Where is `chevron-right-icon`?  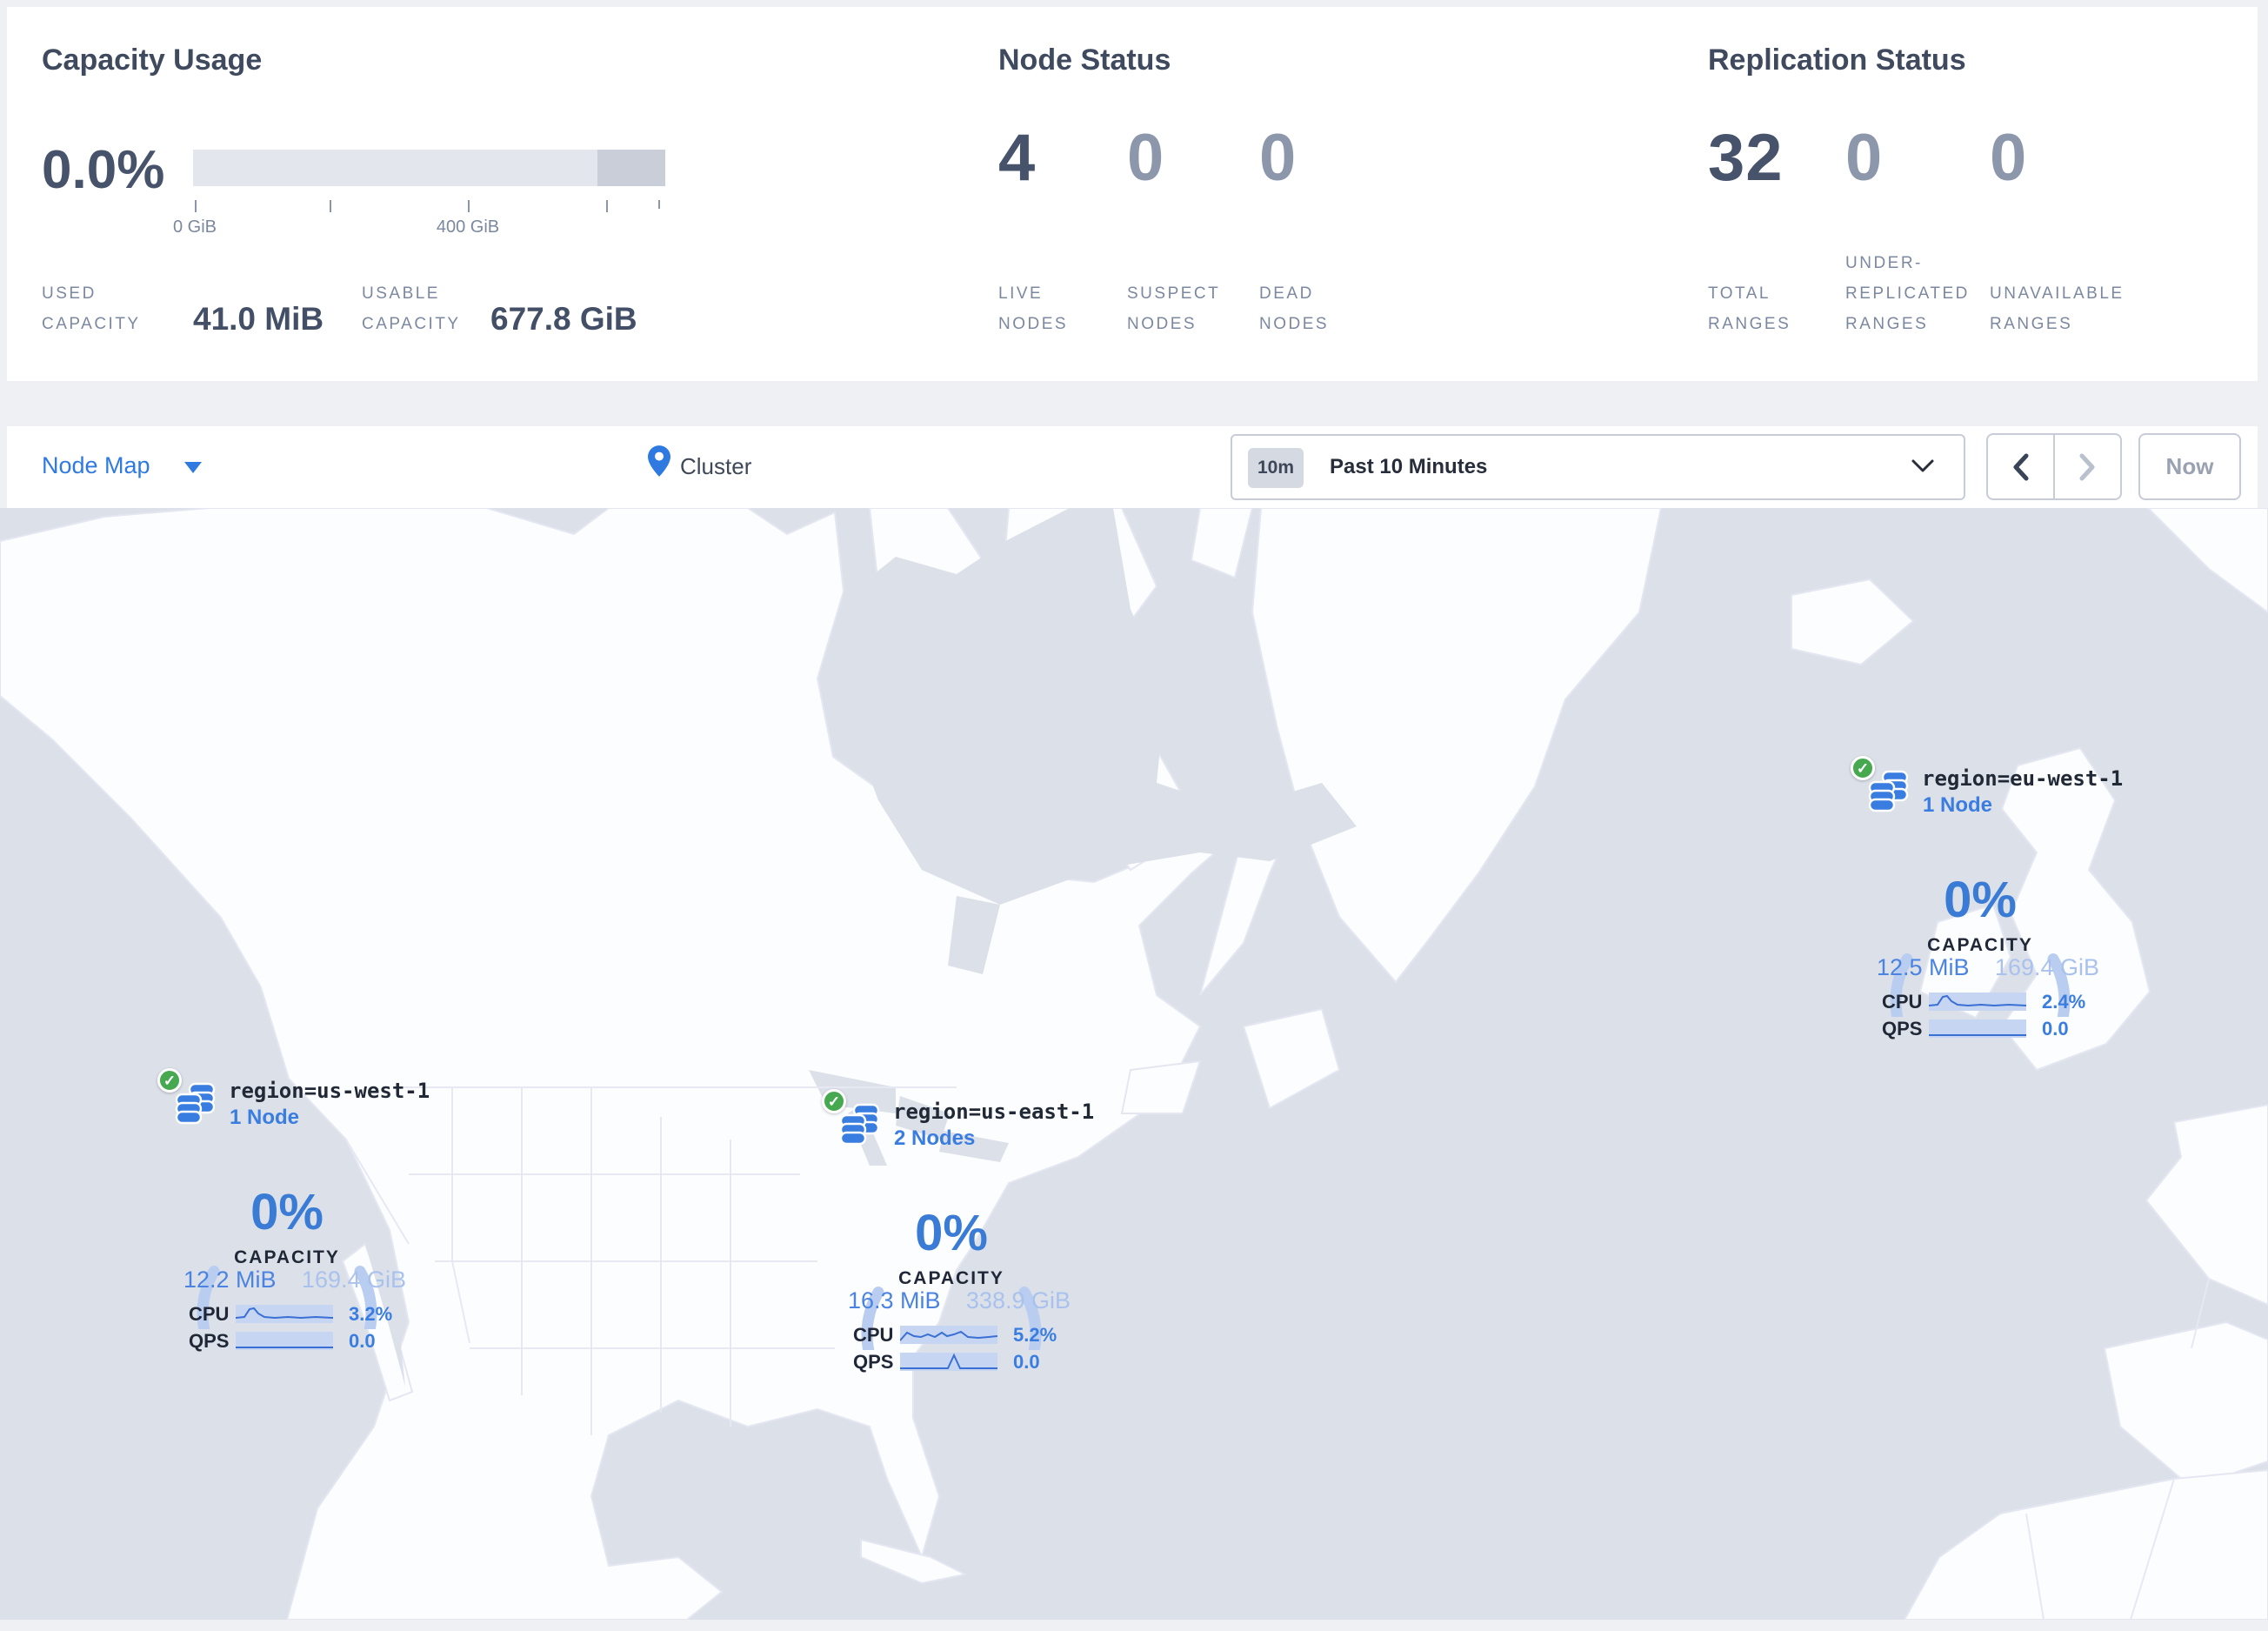 chevron-right-icon is located at coordinates (2086, 466).